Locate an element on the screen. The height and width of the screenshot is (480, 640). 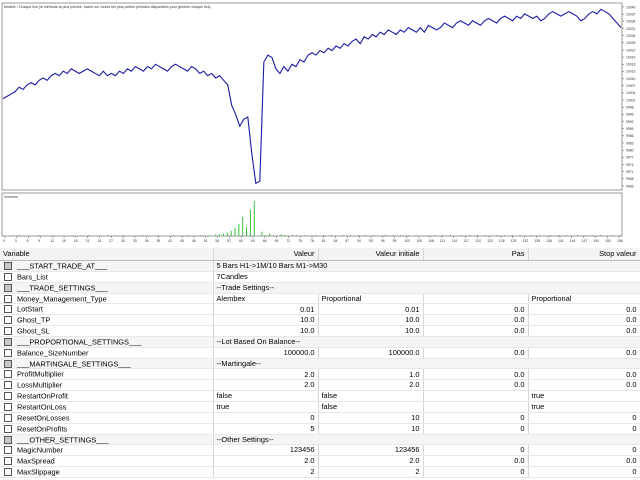
section-row: ___TRADE_SETTINGS___ --Trade Settings-- is located at coordinates (320, 288).